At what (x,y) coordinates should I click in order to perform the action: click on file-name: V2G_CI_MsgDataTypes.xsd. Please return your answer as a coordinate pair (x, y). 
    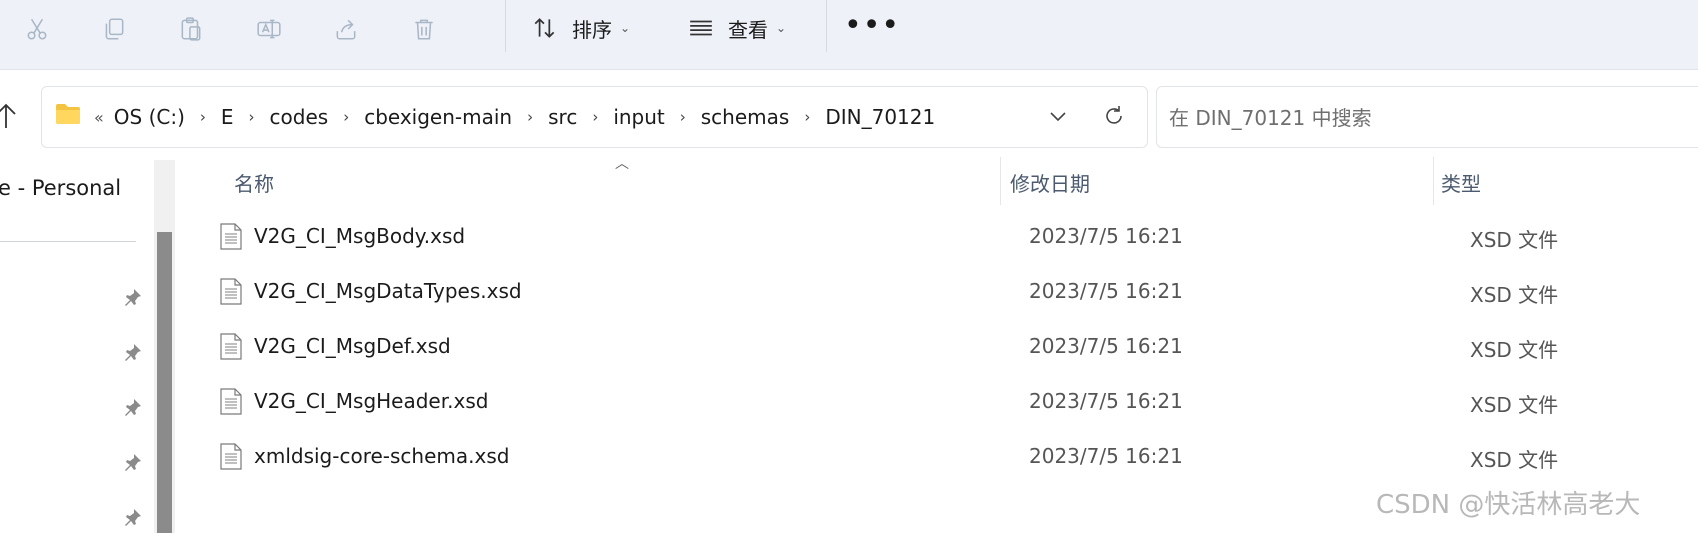
    Looking at the image, I should click on (388, 291).